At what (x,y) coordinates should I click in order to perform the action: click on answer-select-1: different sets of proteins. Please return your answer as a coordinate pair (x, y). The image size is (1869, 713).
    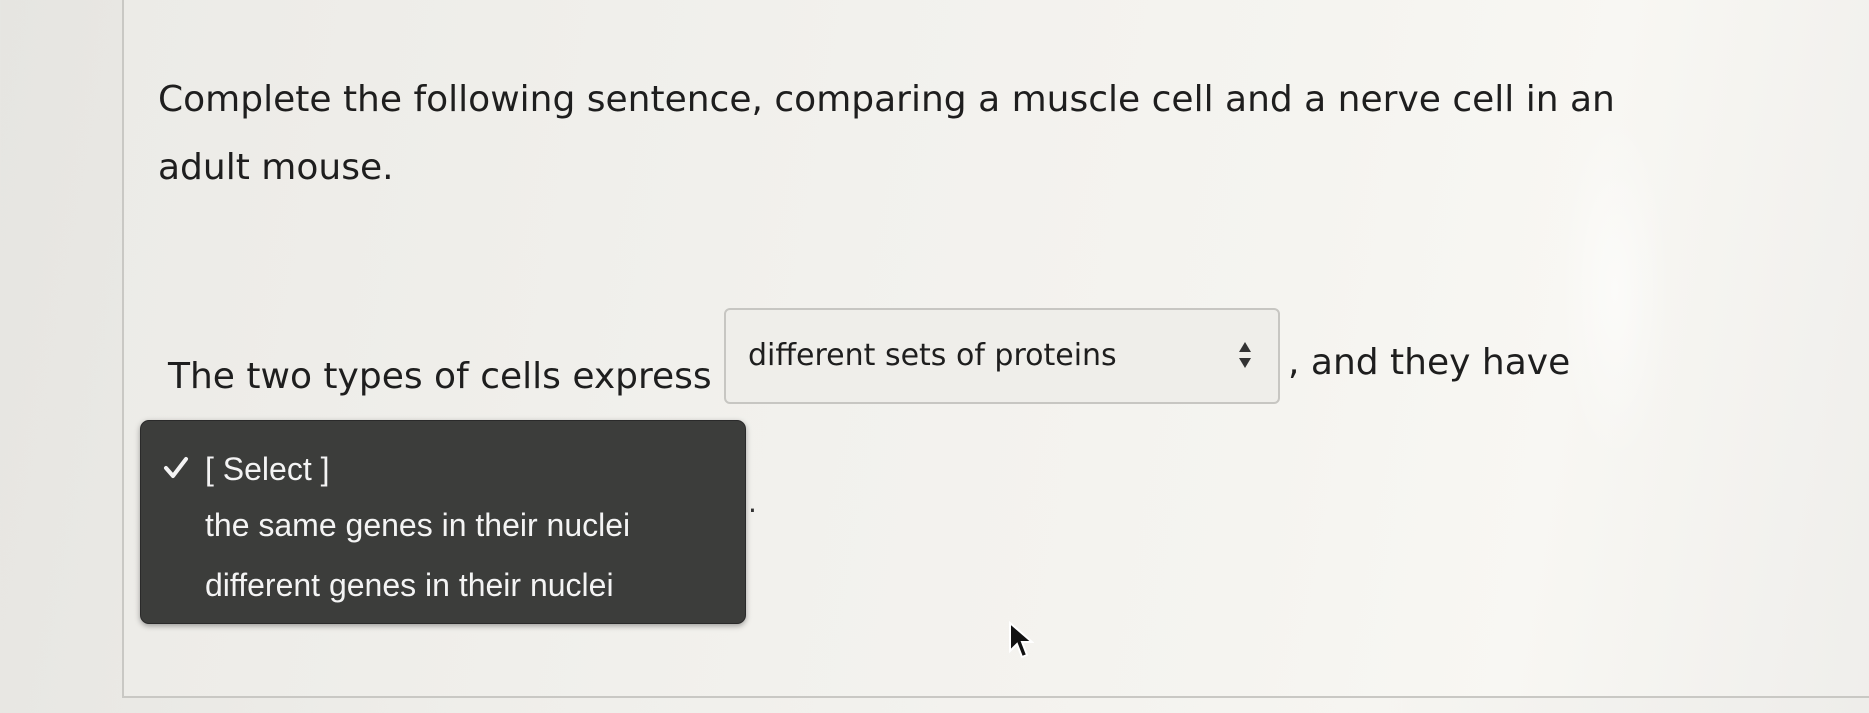
    Looking at the image, I should click on (1002, 356).